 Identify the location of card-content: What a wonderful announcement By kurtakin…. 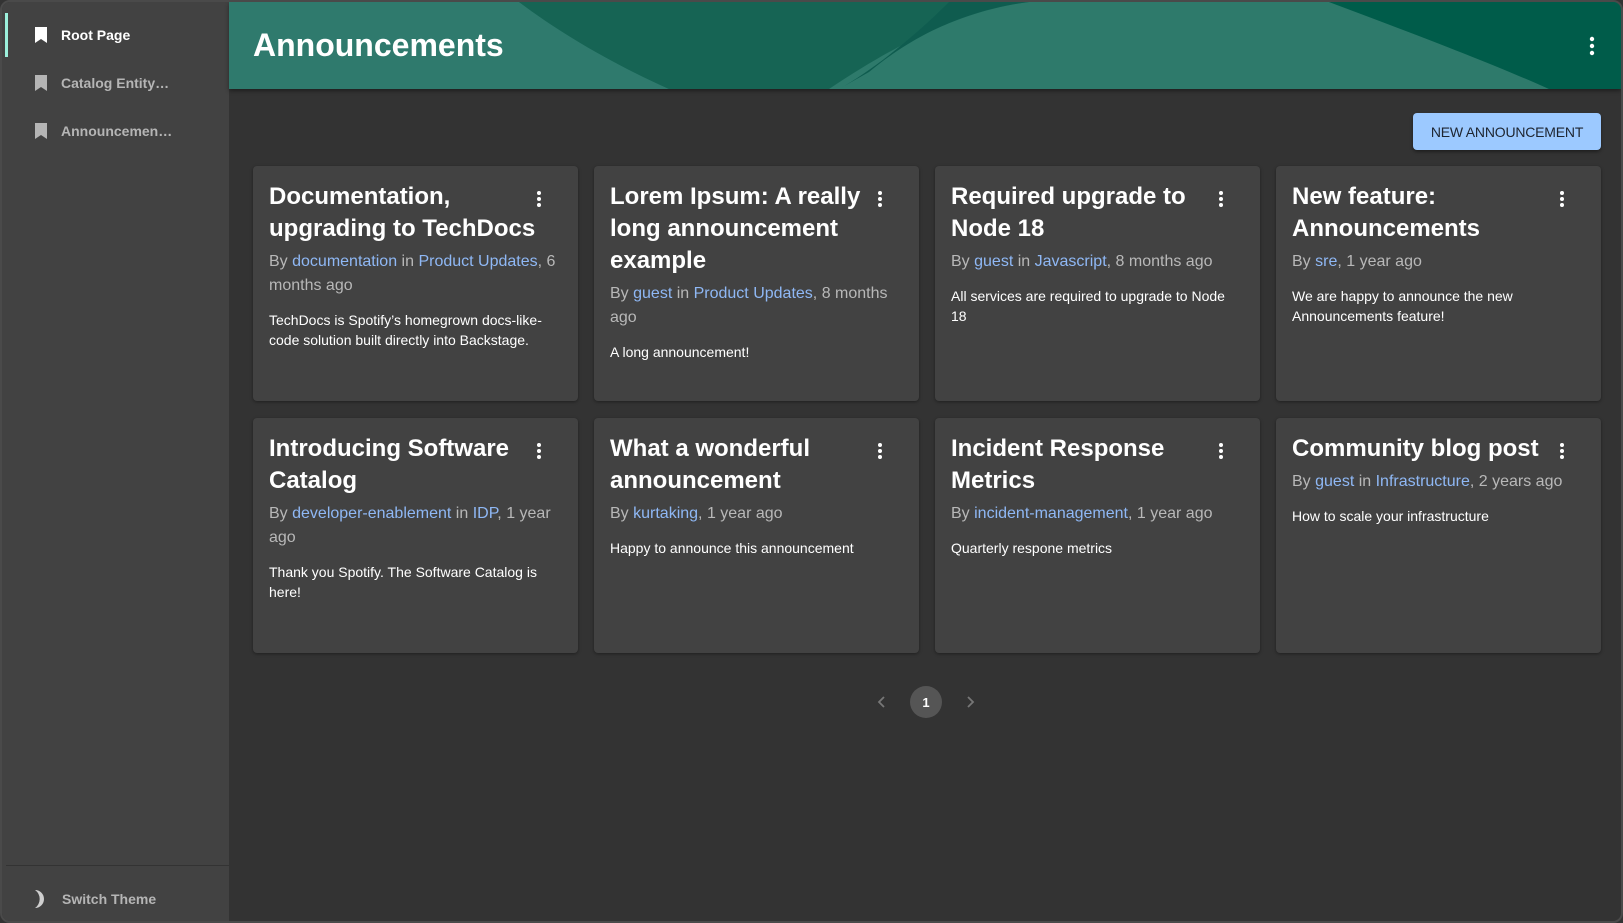
(755, 495).